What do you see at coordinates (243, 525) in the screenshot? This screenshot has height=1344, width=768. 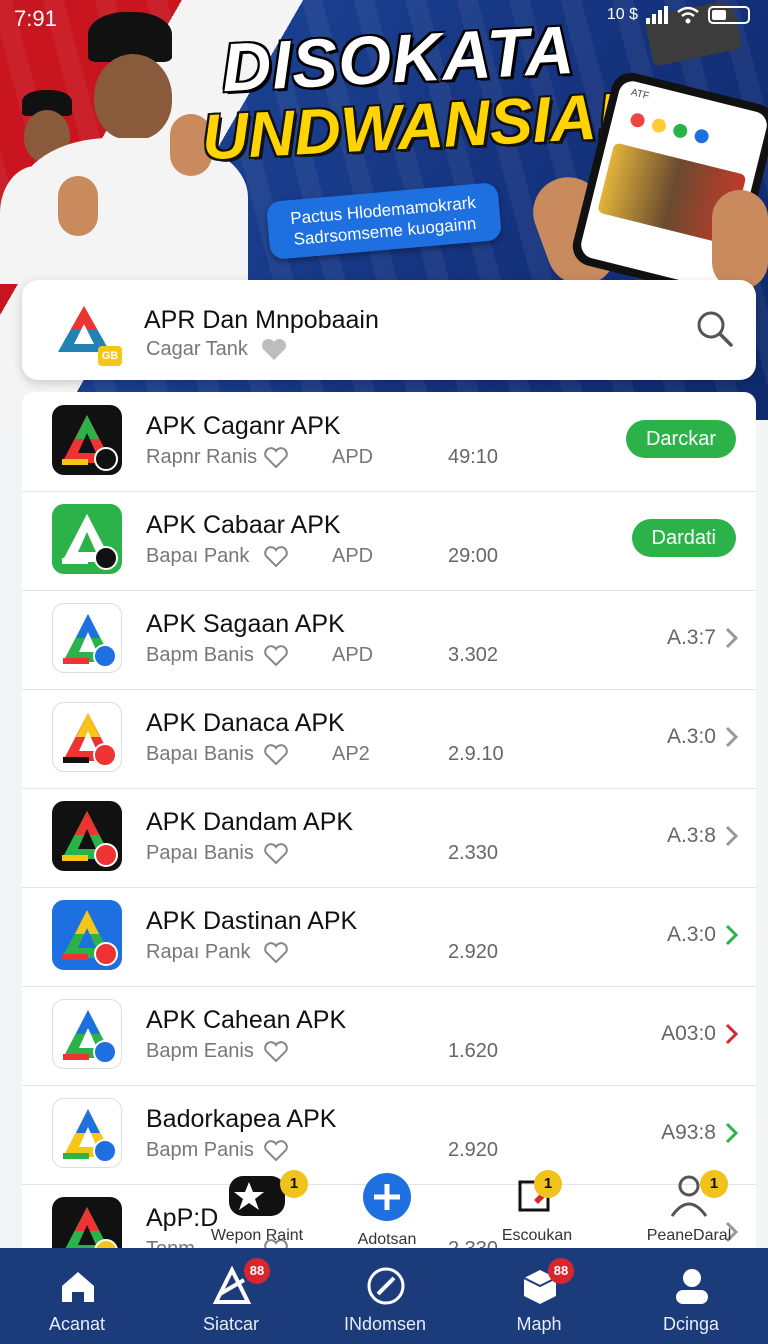 I see `app-title: APK Cabaar APK` at bounding box center [243, 525].